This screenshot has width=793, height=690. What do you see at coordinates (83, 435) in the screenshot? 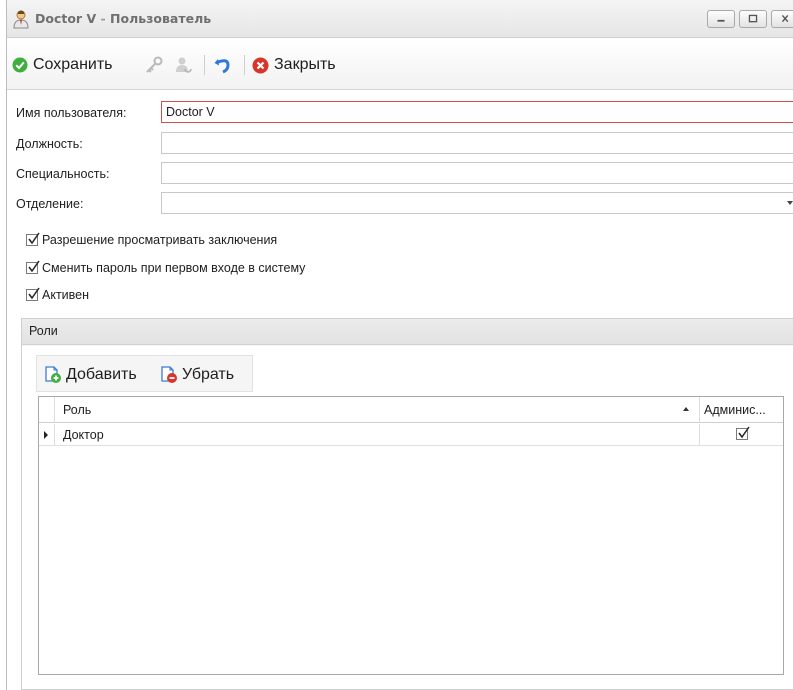
I see `role-cell: Доктор` at bounding box center [83, 435].